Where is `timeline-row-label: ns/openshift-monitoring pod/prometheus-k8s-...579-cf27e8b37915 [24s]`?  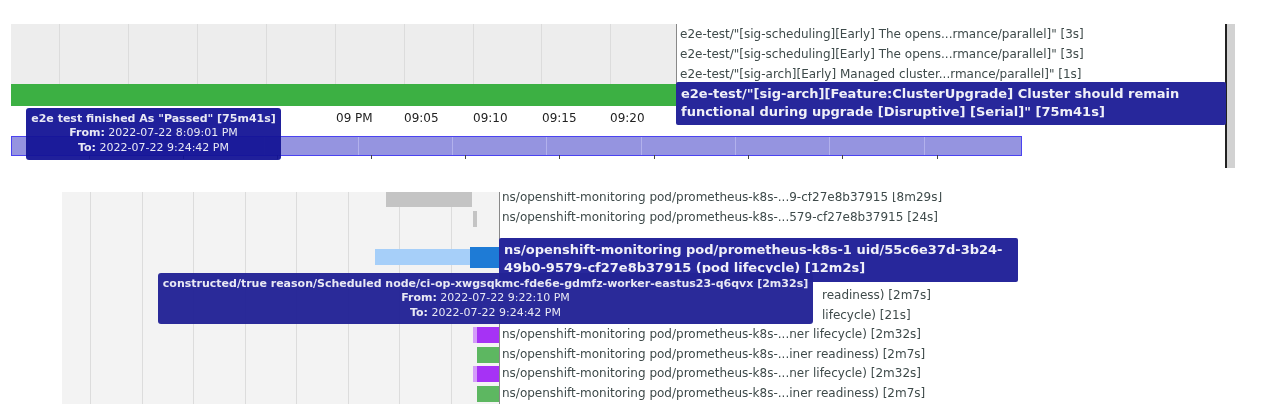 timeline-row-label: ns/openshift-monitoring pod/prometheus-k8s-...579-cf27e8b37915 [24s] is located at coordinates (719, 217).